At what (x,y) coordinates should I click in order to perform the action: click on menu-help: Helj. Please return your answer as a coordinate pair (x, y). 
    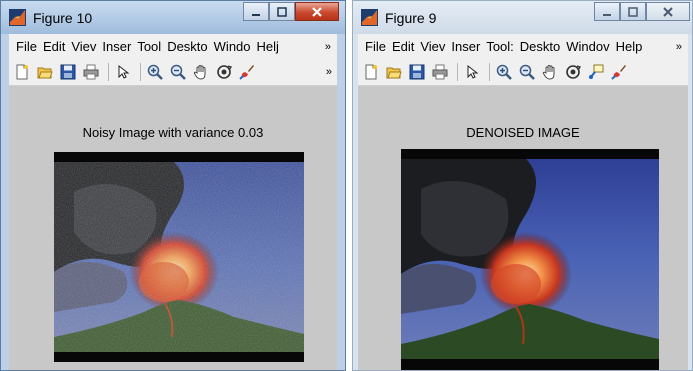
    Looking at the image, I should click on (268, 46).